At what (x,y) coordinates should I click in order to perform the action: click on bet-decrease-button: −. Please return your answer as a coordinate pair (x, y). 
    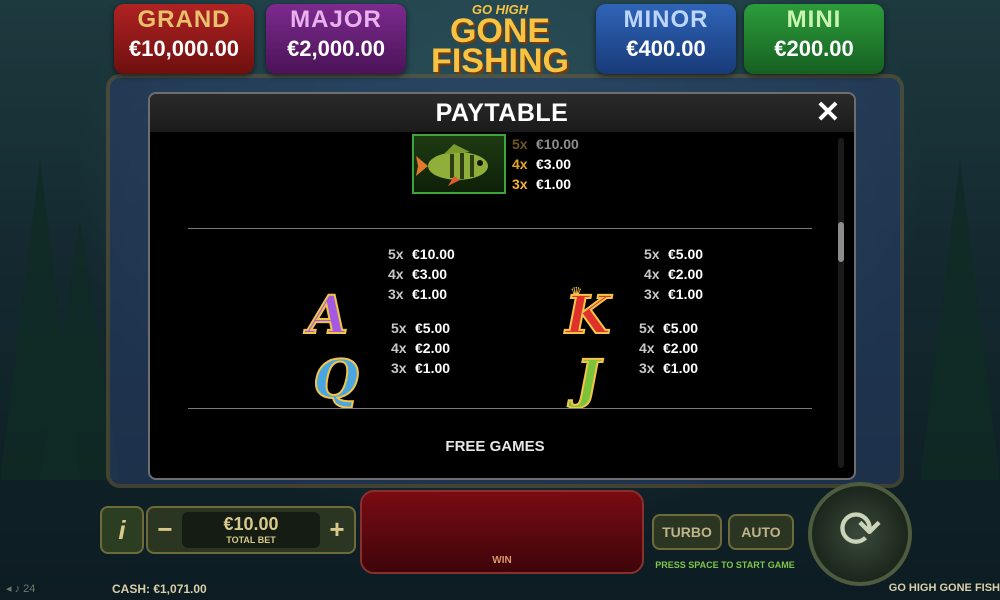
    Looking at the image, I should click on (165, 529).